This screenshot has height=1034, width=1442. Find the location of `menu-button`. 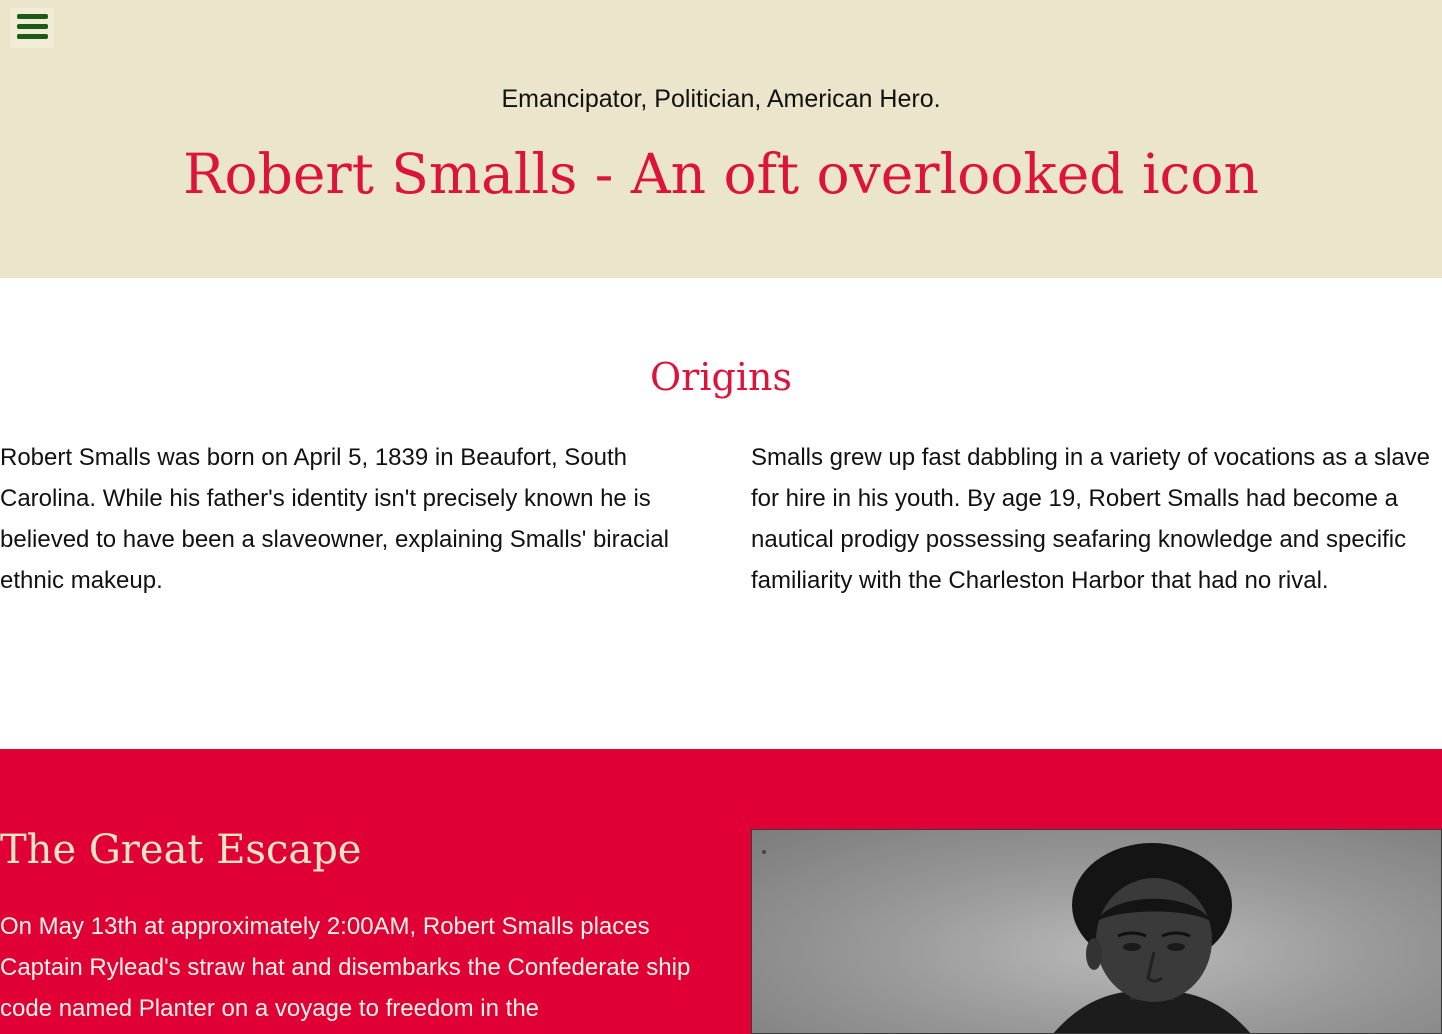

menu-button is located at coordinates (32, 28).